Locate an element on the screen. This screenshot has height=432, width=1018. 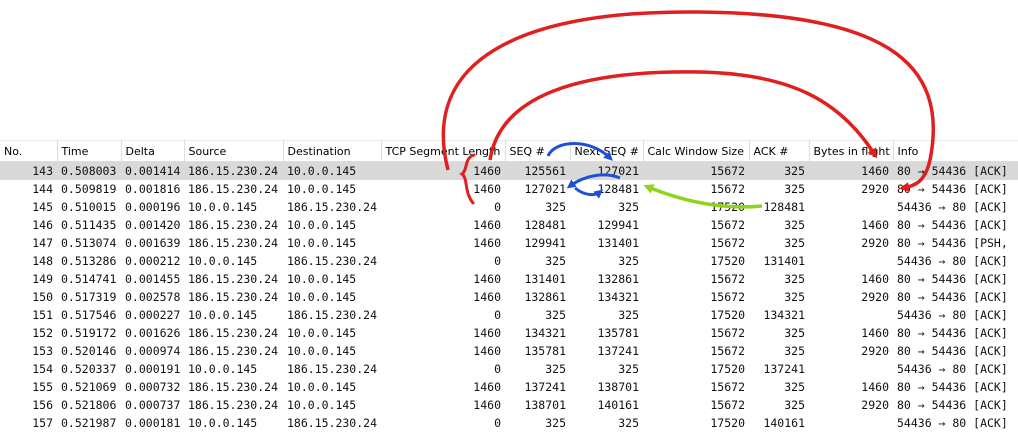
cell-next-seq: 132861 is located at coordinates (618, 279).